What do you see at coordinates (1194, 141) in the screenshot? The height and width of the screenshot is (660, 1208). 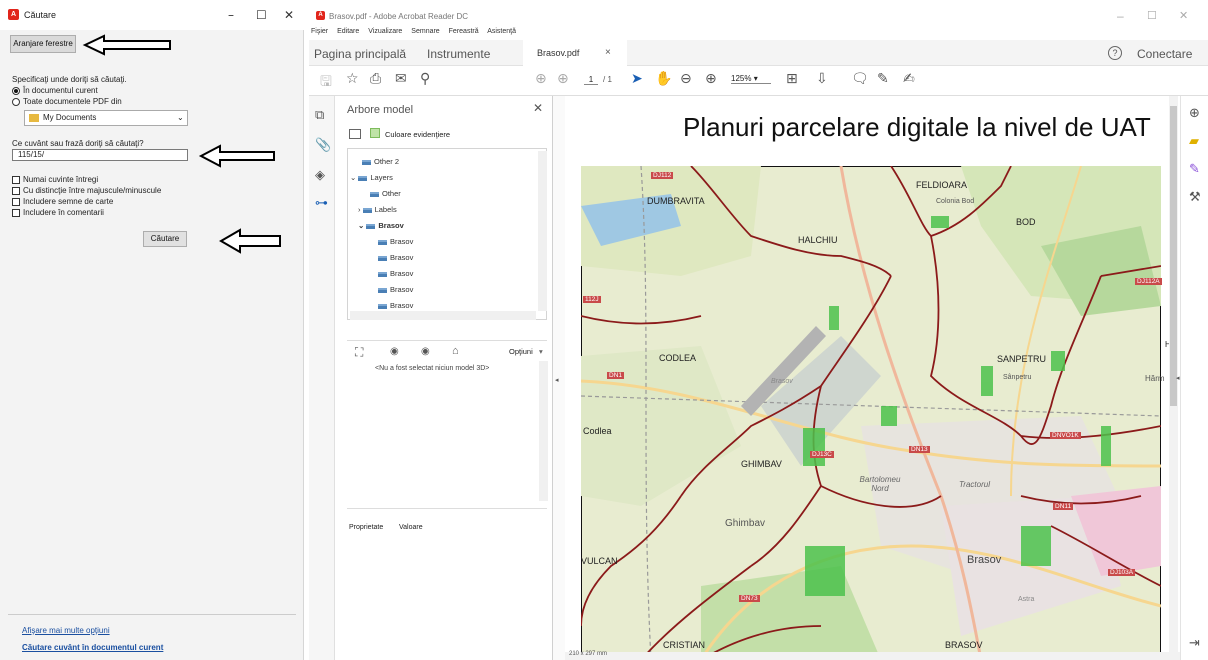 I see `comment-tool-icon: ▰` at bounding box center [1194, 141].